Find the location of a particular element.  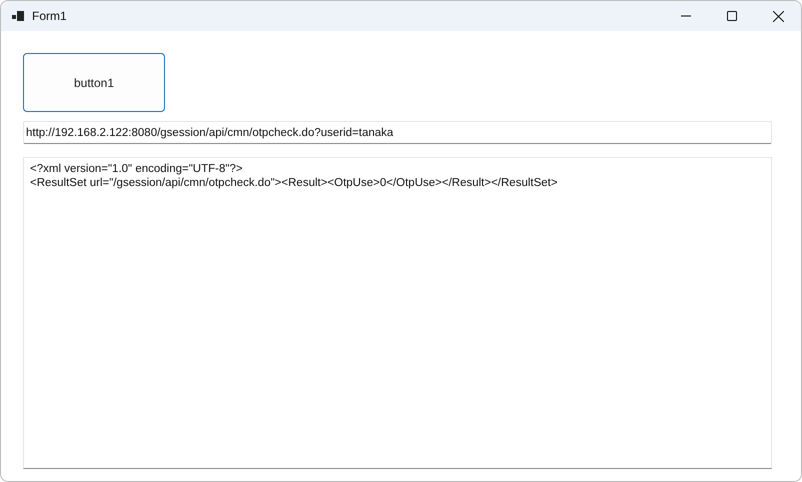

url-field: http://192.168.2.122:8080/gsession/api/cmn/otpcheck.do?userid=tanaka is located at coordinates (397, 132).